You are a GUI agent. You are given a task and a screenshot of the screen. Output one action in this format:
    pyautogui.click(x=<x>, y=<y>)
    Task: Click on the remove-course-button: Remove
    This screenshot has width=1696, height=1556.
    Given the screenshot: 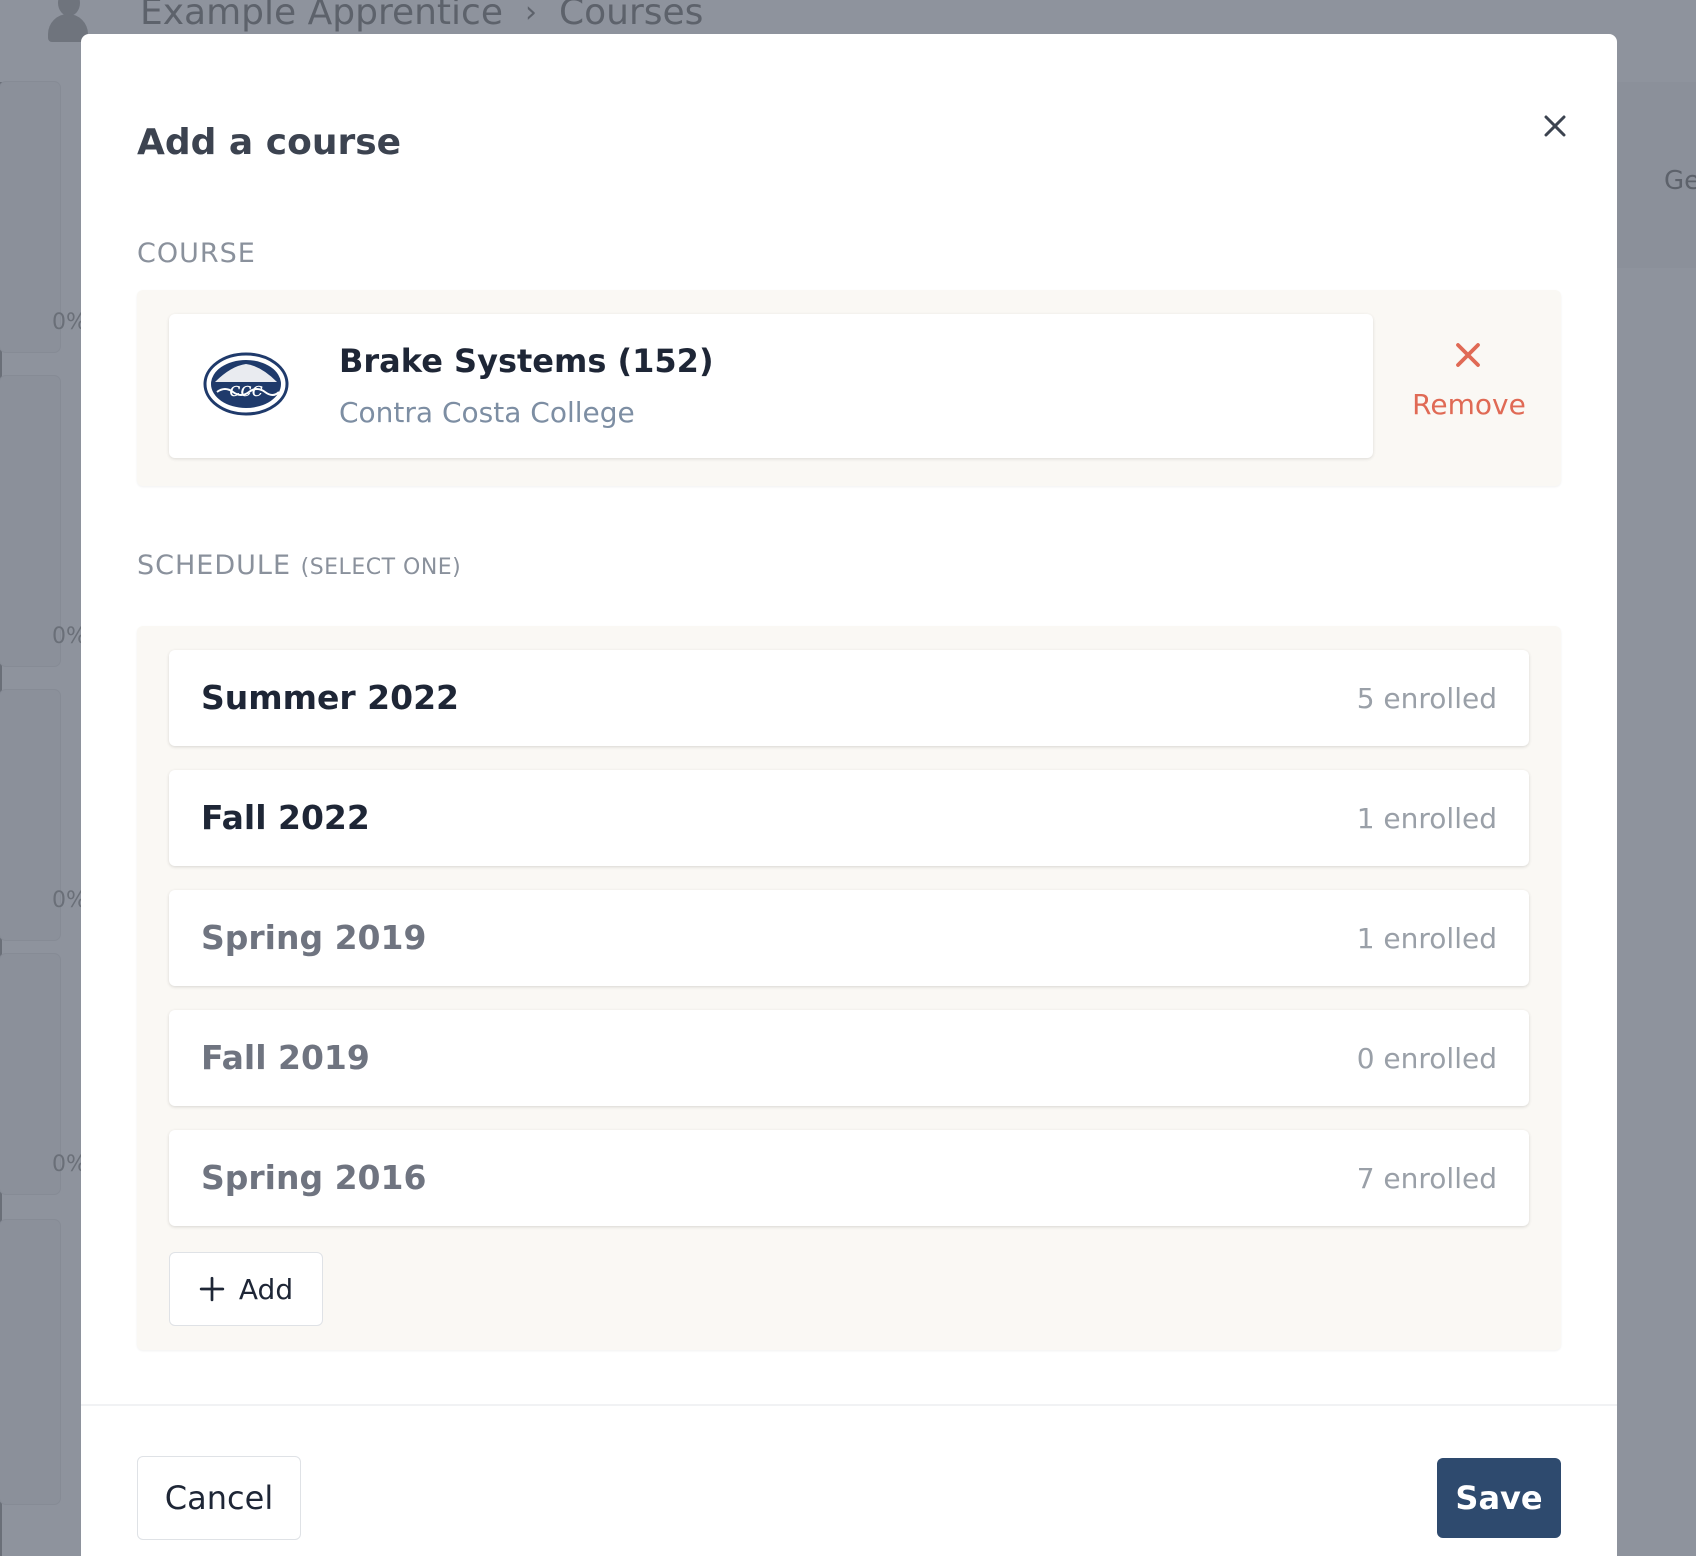 What is the action you would take?
    pyautogui.click(x=1469, y=386)
    